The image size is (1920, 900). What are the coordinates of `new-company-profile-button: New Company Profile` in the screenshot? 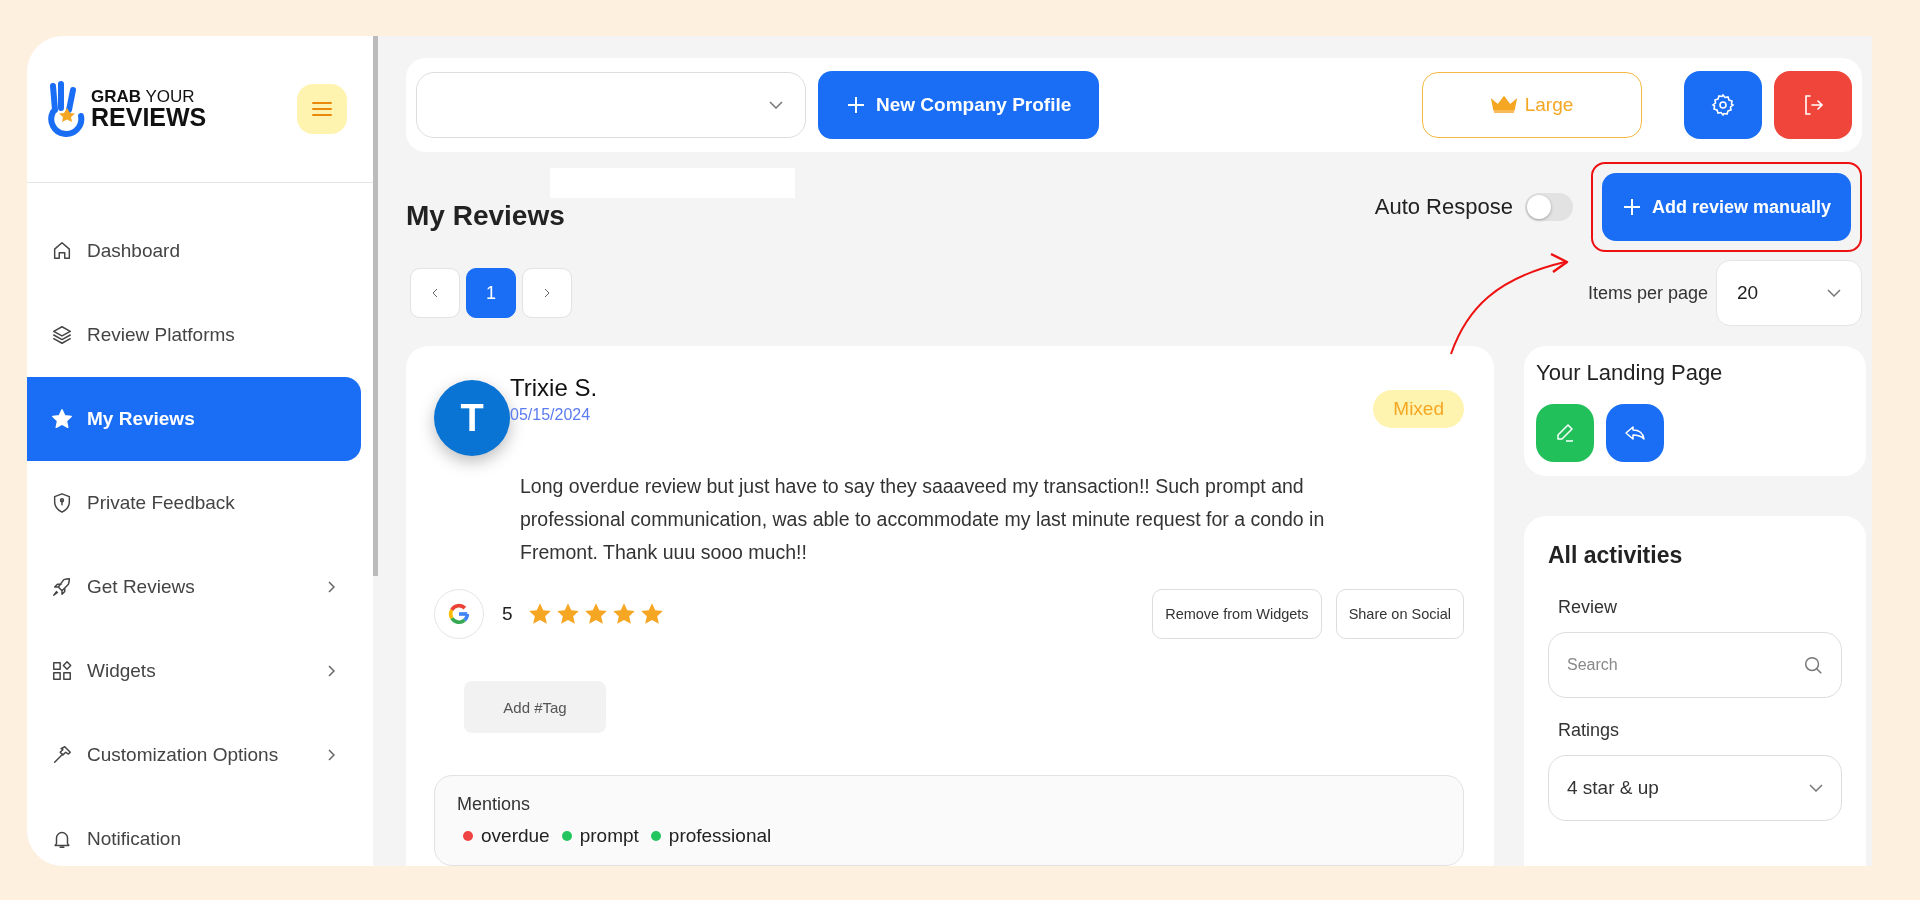 It's located at (959, 105).